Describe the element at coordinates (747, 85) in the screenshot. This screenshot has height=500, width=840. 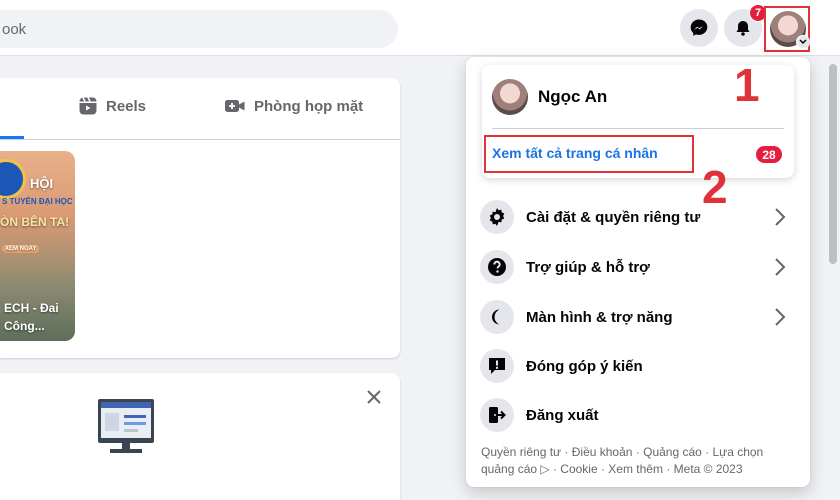
I see `annotation-number: 1` at that location.